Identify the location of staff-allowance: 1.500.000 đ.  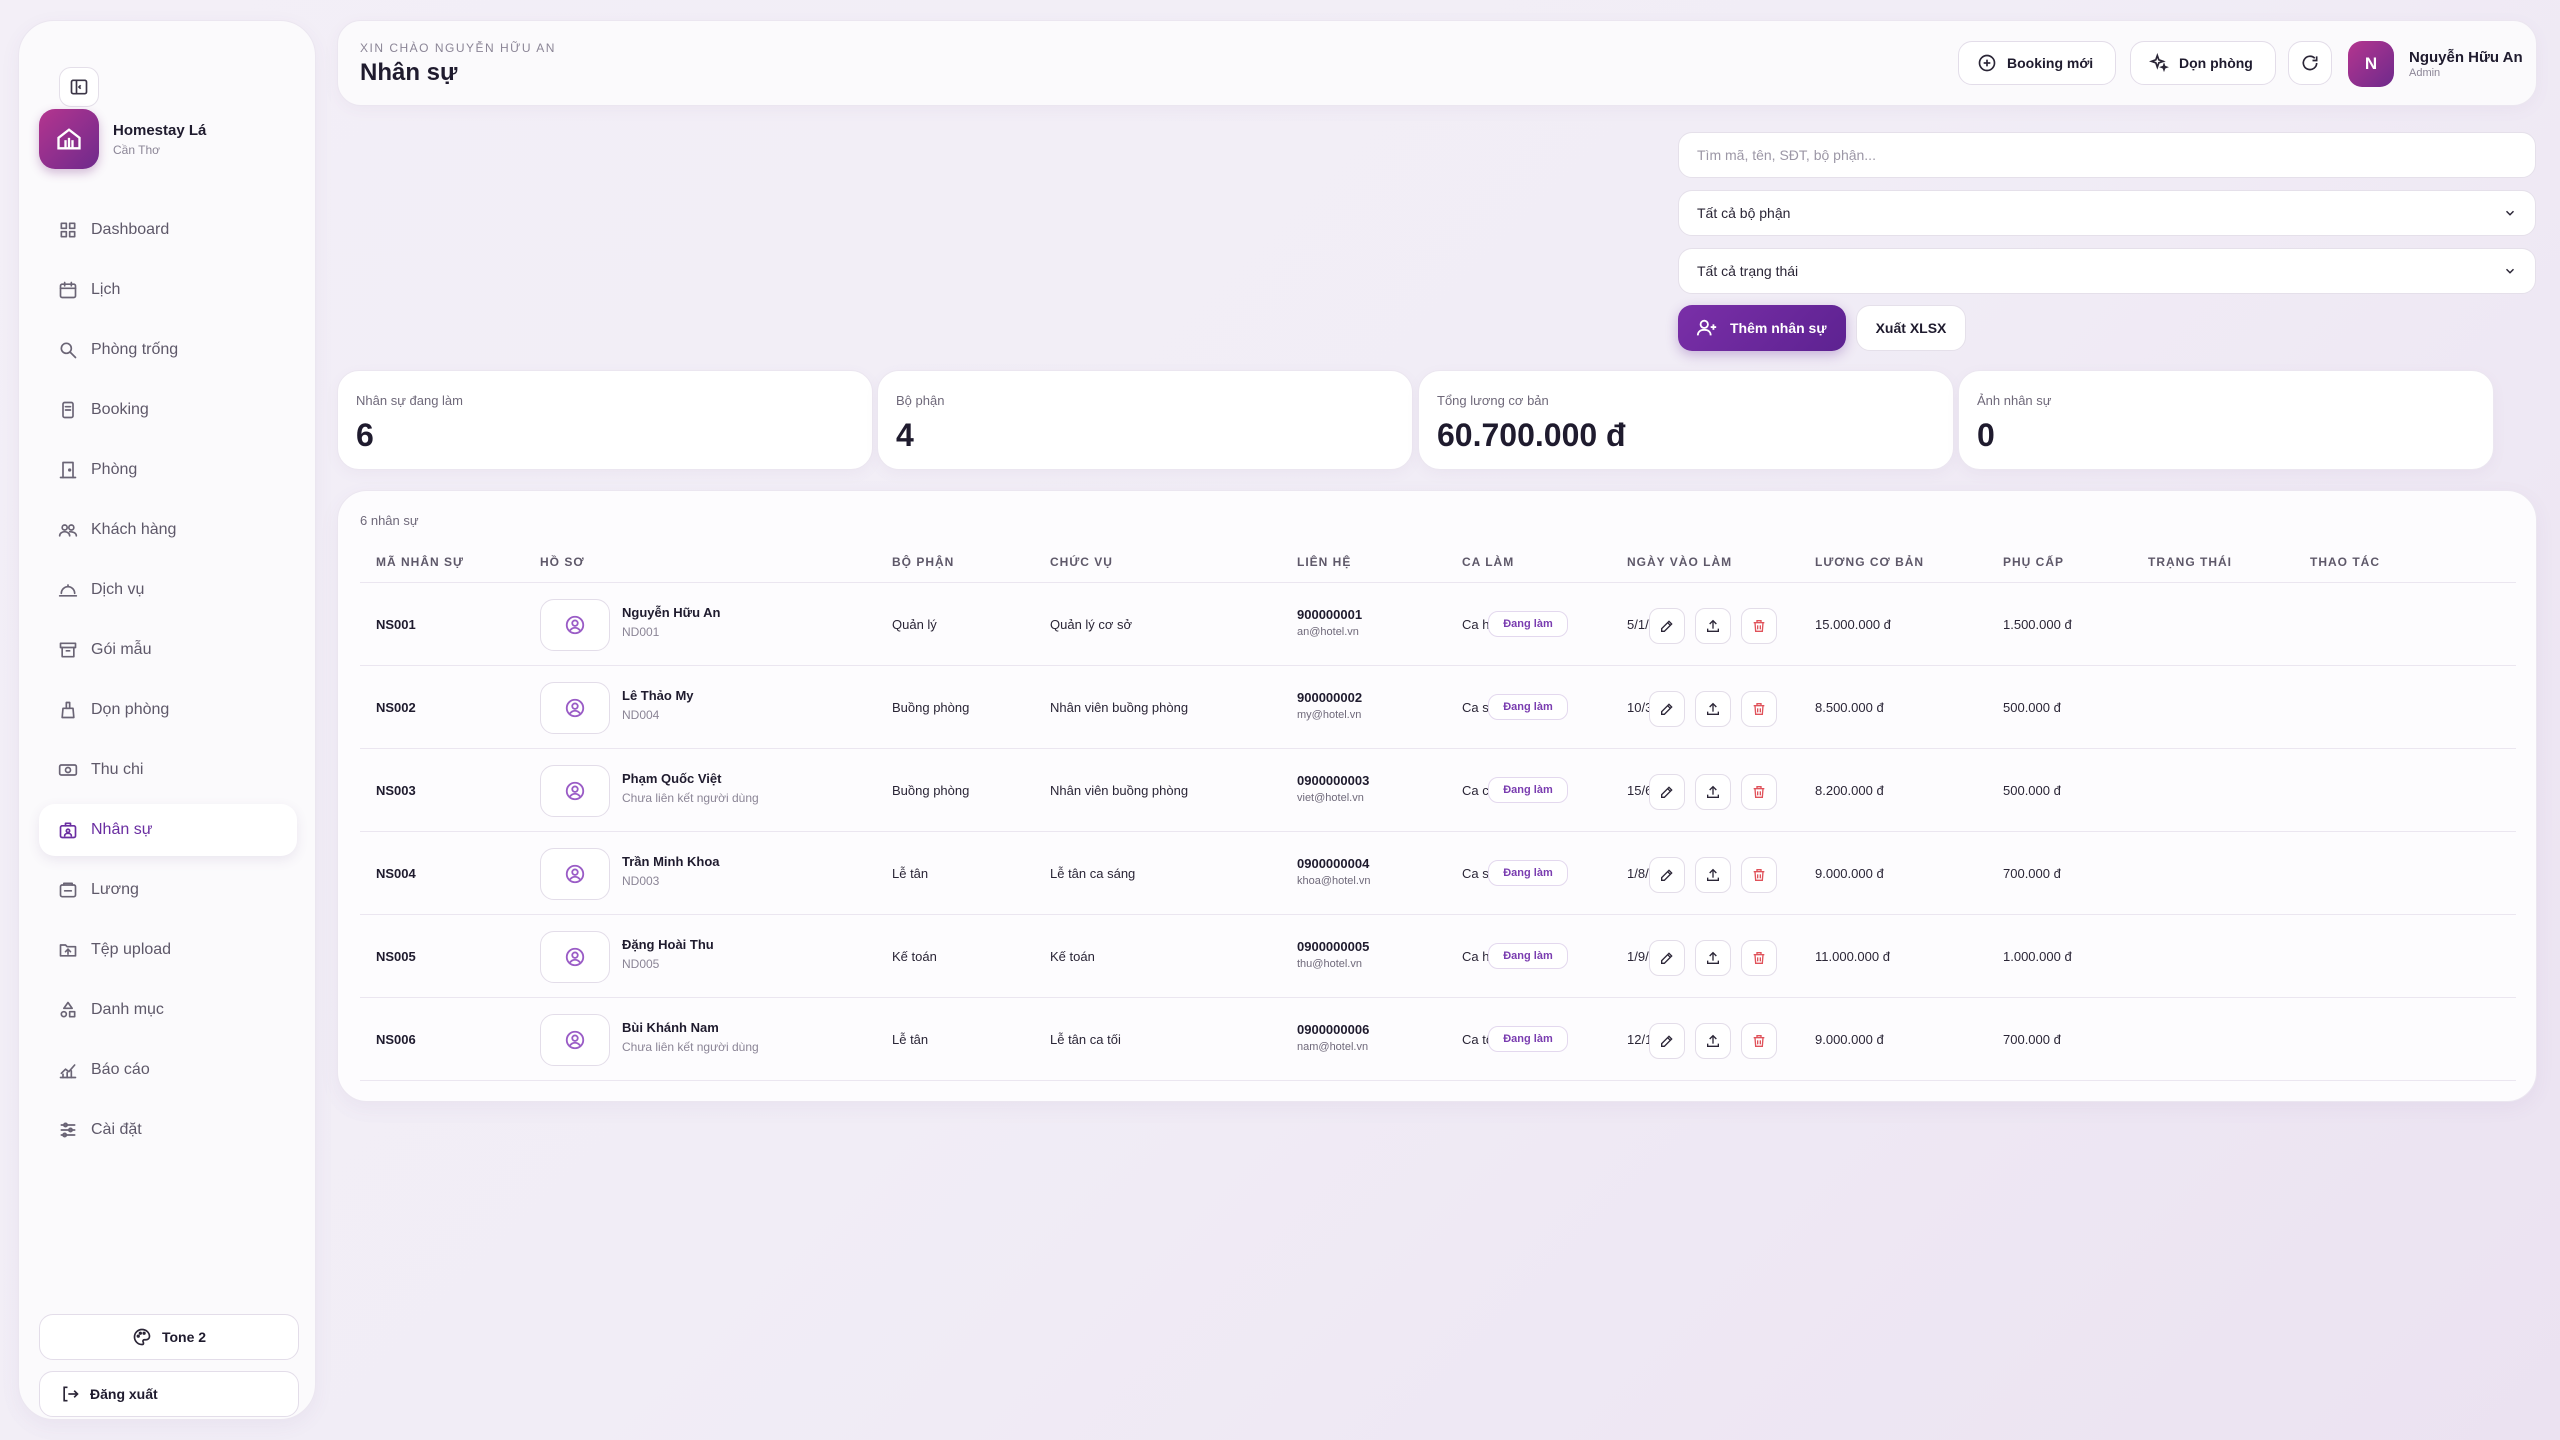
(2037, 624).